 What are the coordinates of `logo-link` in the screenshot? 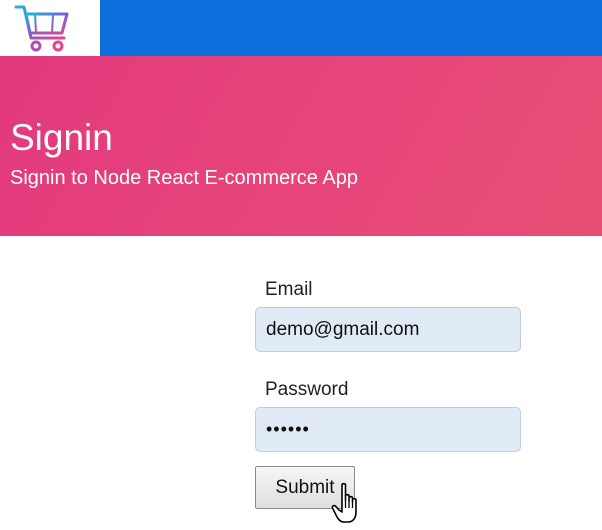 It's located at (50, 28).